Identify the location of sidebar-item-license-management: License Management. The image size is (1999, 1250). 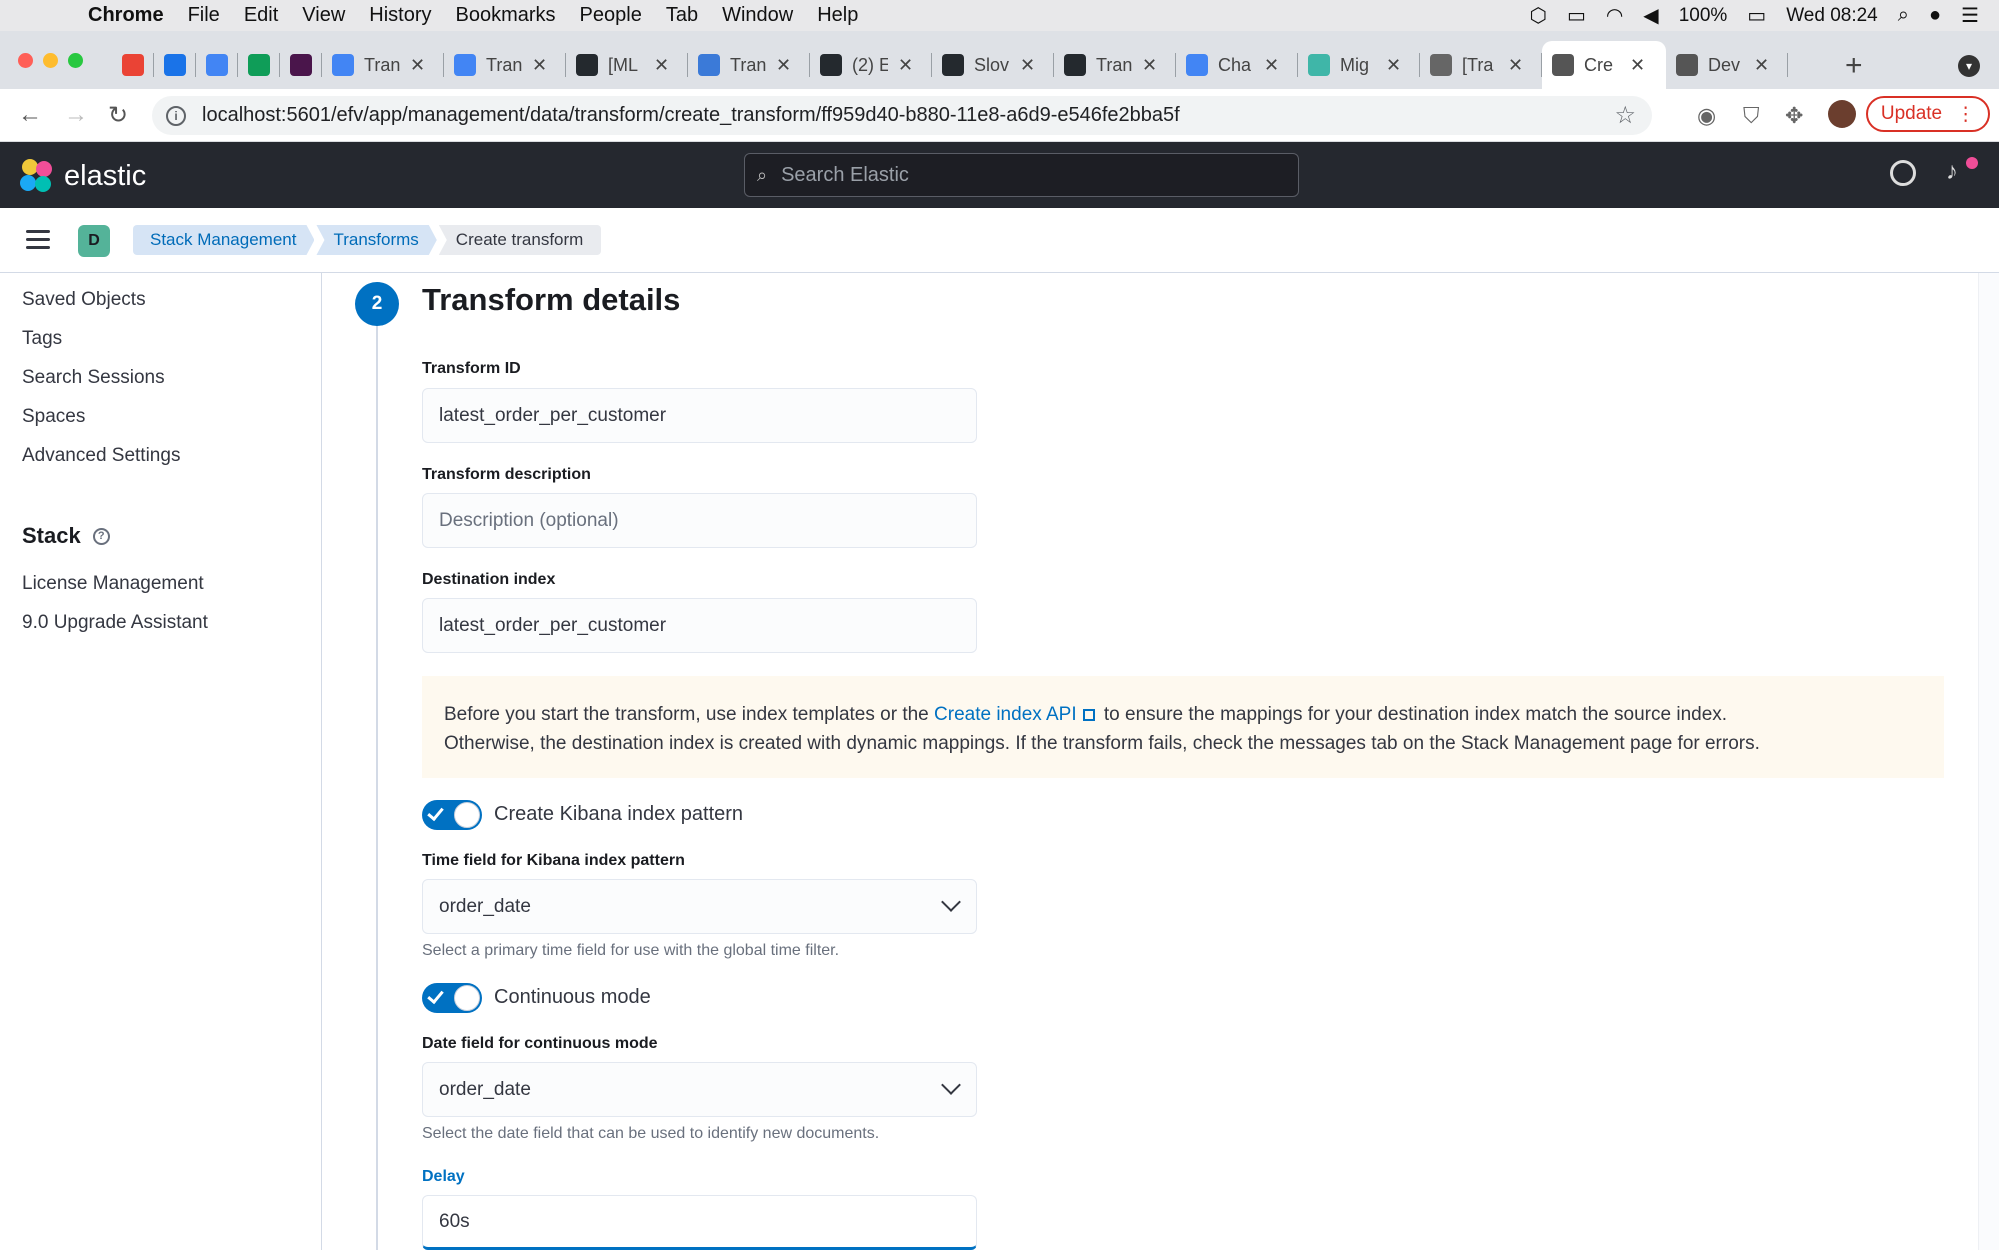
(113, 584).